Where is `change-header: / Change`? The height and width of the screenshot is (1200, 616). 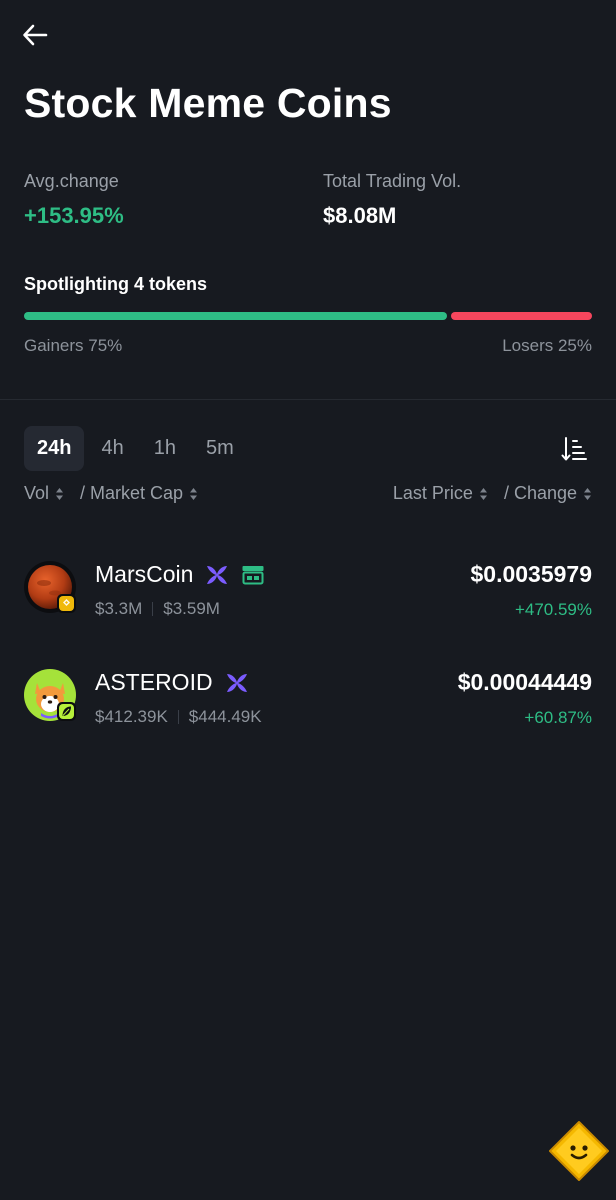
change-header: / Change is located at coordinates (540, 493).